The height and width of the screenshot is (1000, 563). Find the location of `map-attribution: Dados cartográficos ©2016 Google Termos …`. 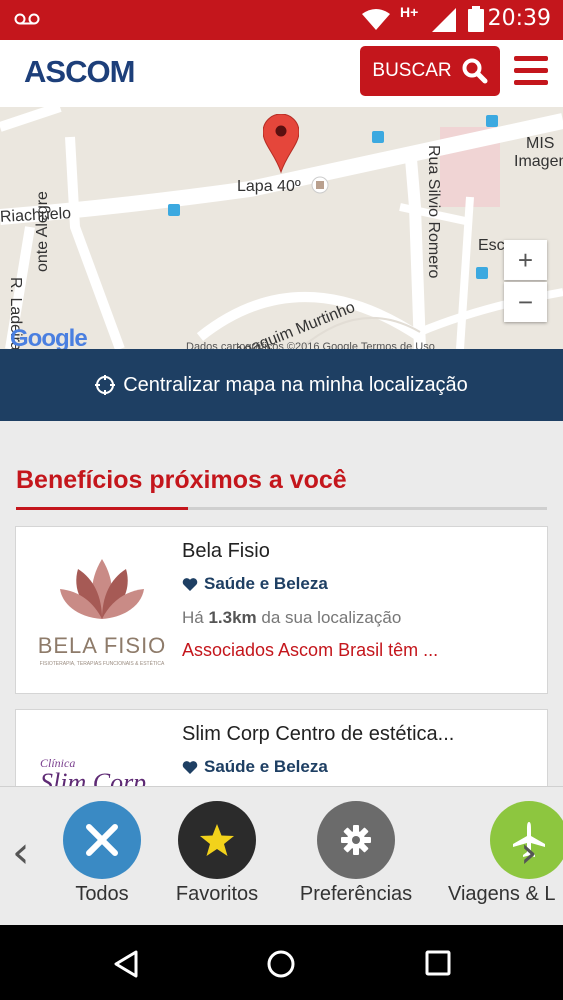

map-attribution: Dados cartográficos ©2016 Google Termos … is located at coordinates (310, 345).